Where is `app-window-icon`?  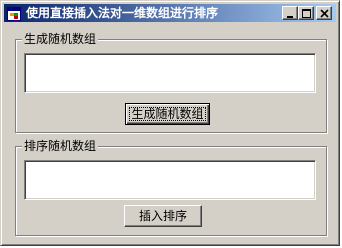
app-window-icon is located at coordinates (14, 13).